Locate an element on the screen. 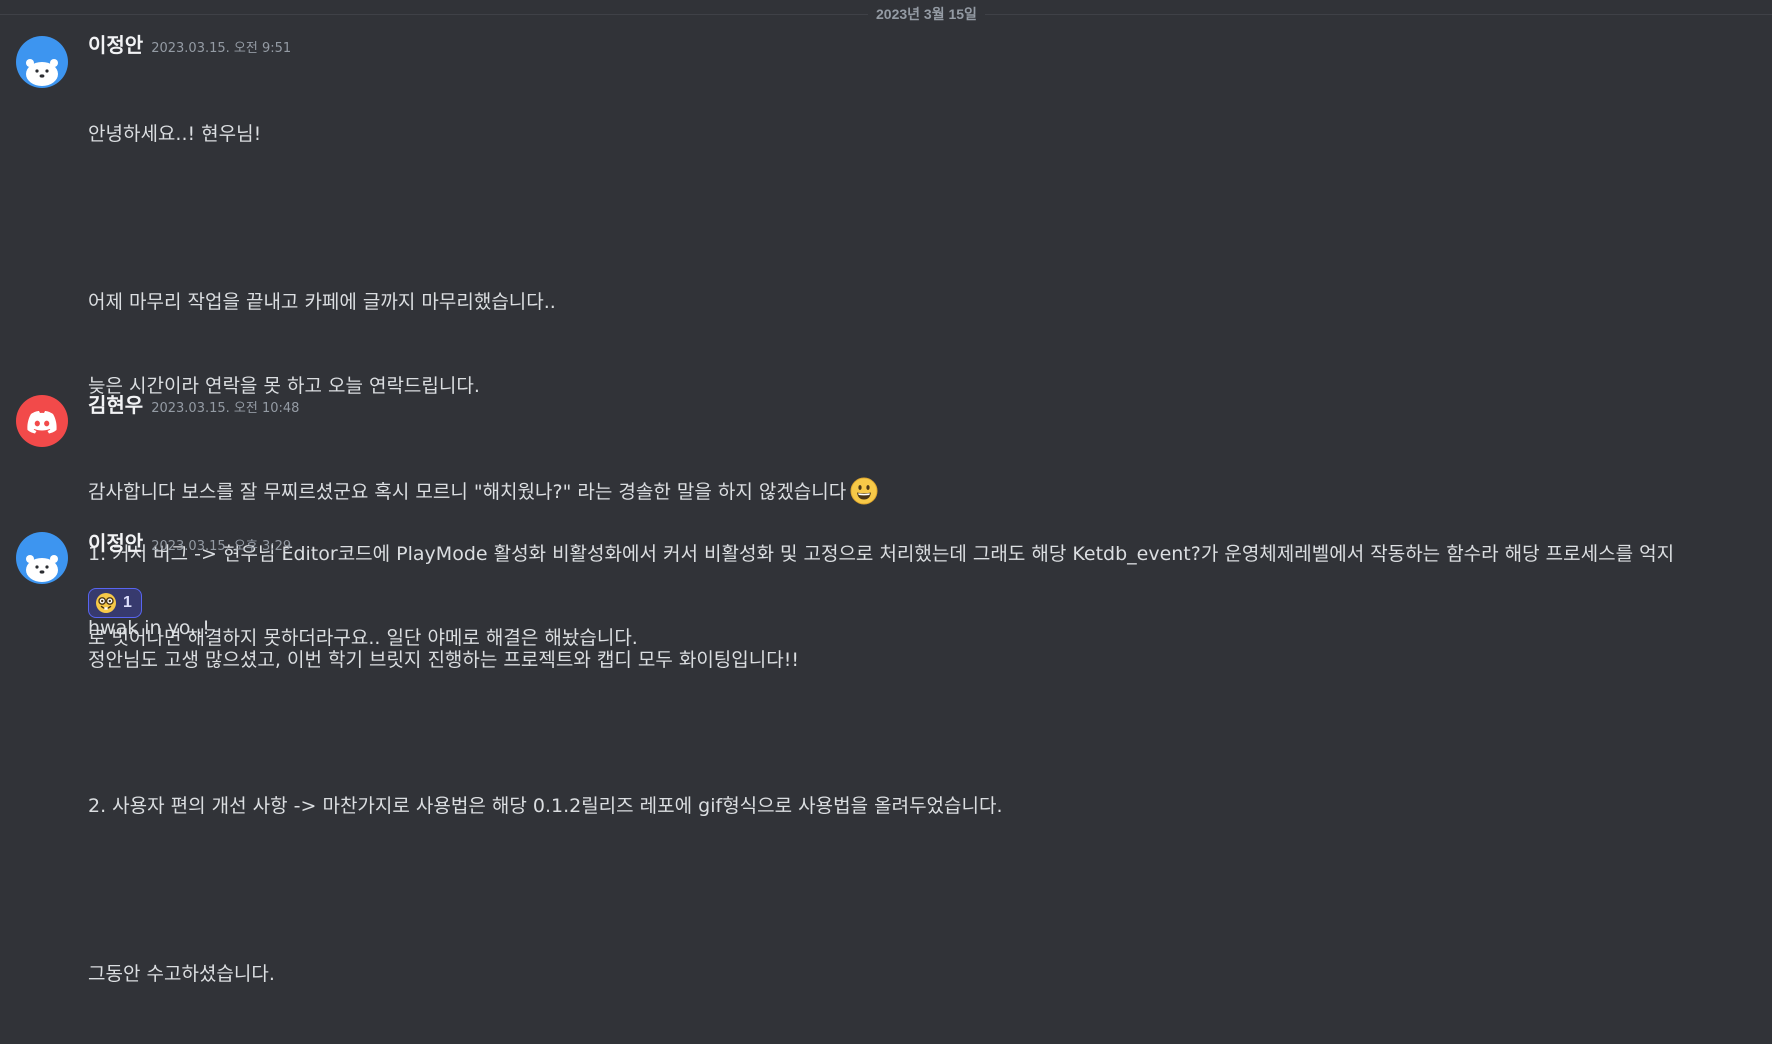  reaction-count: 1 is located at coordinates (127, 602).